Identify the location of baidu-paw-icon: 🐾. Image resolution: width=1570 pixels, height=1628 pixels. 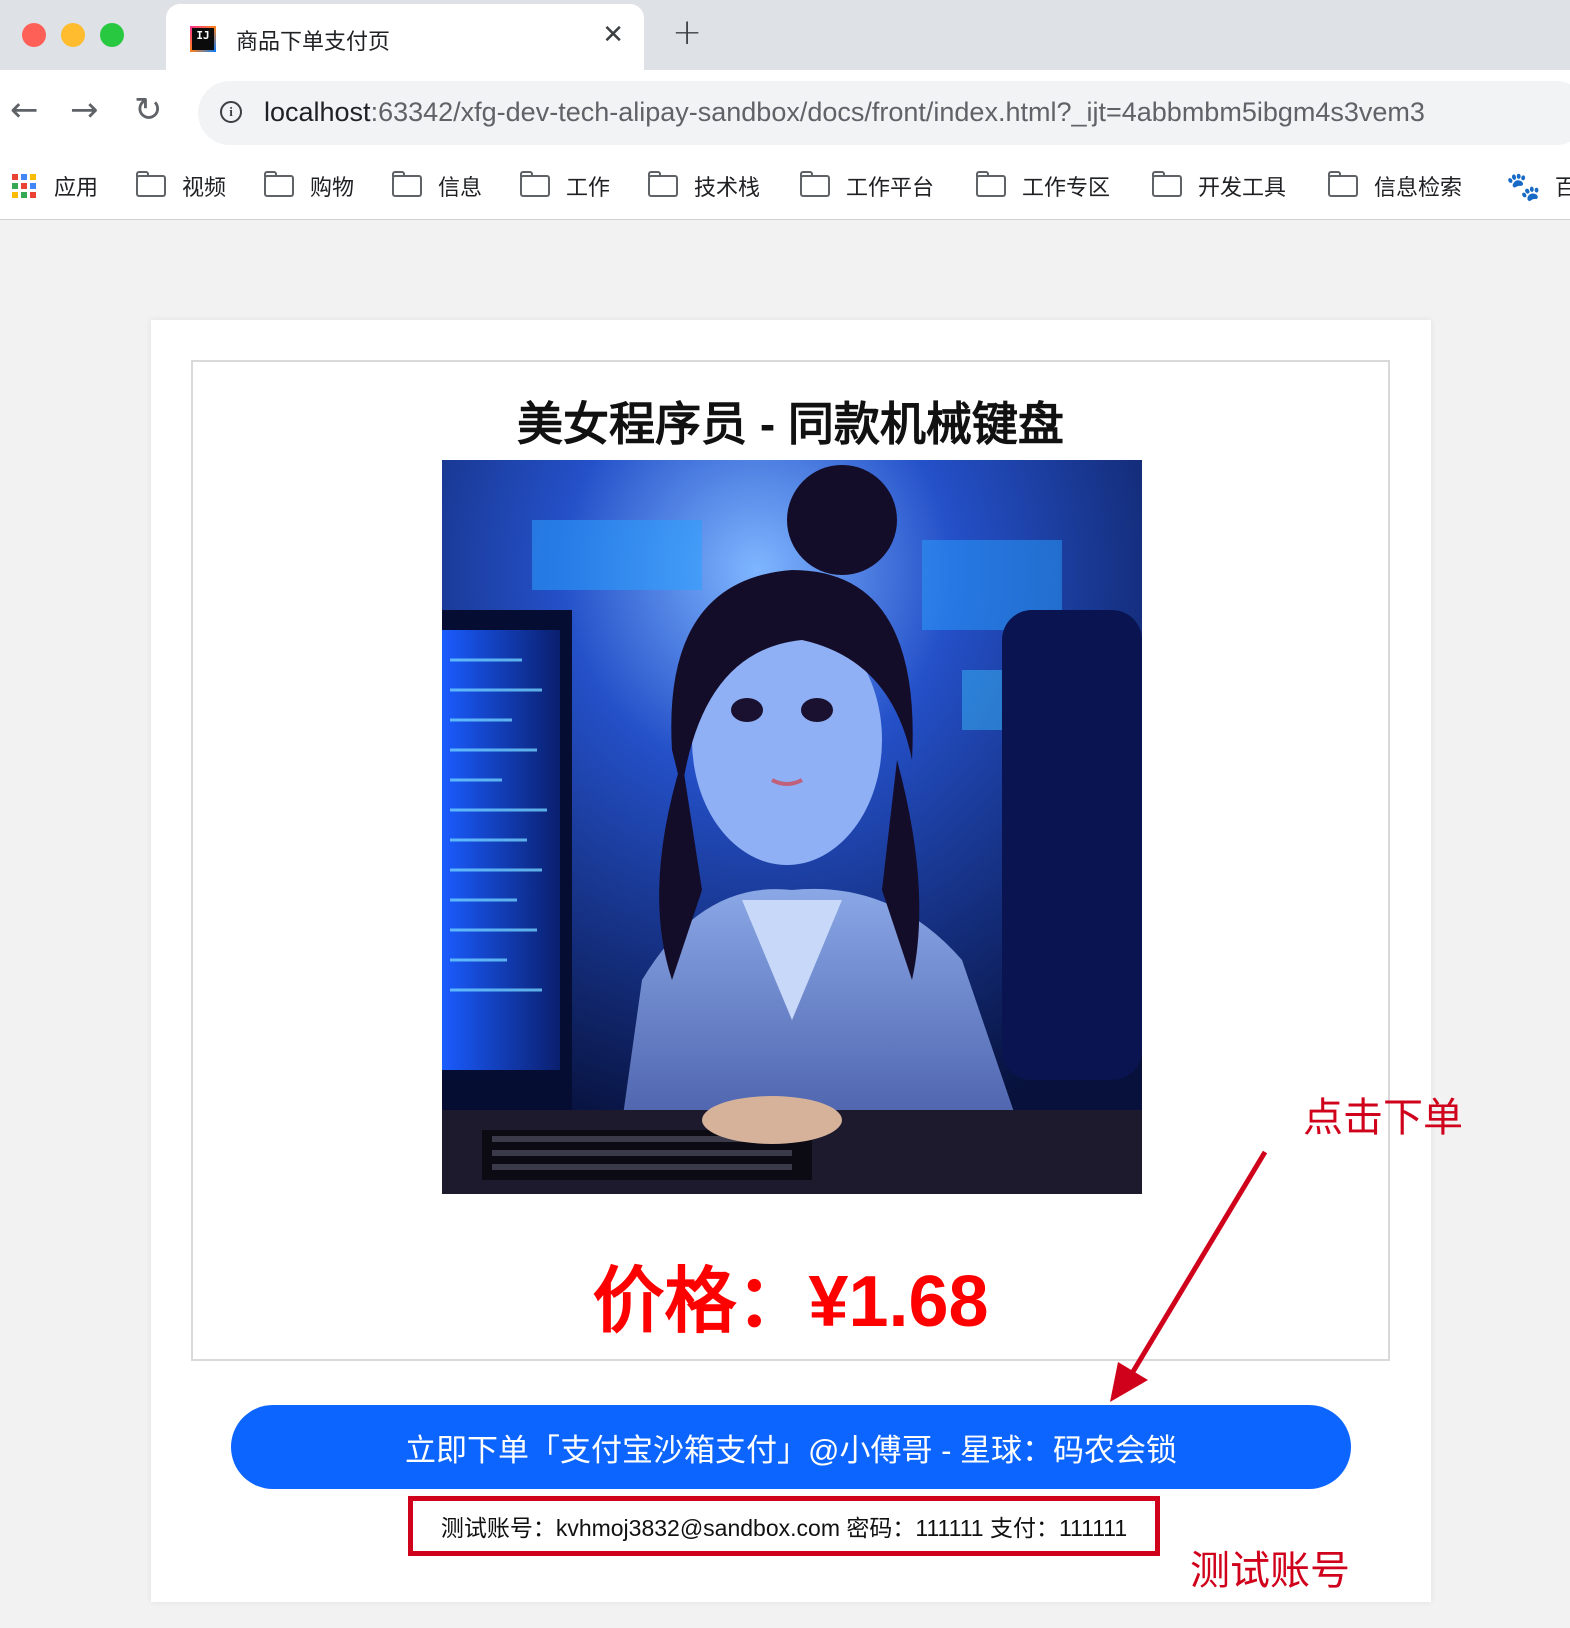
(1523, 186).